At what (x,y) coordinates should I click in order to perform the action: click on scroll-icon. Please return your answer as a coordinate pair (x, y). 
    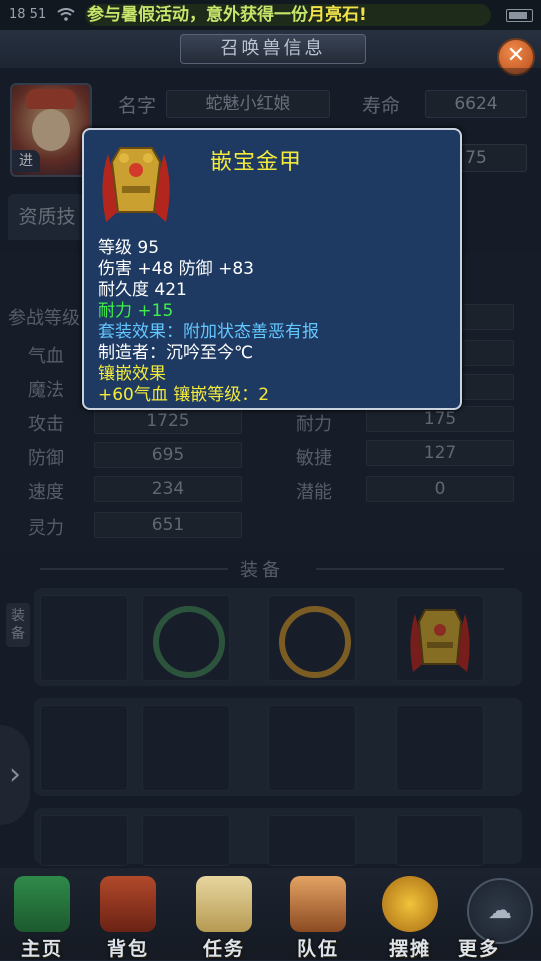
    Looking at the image, I should click on (224, 904).